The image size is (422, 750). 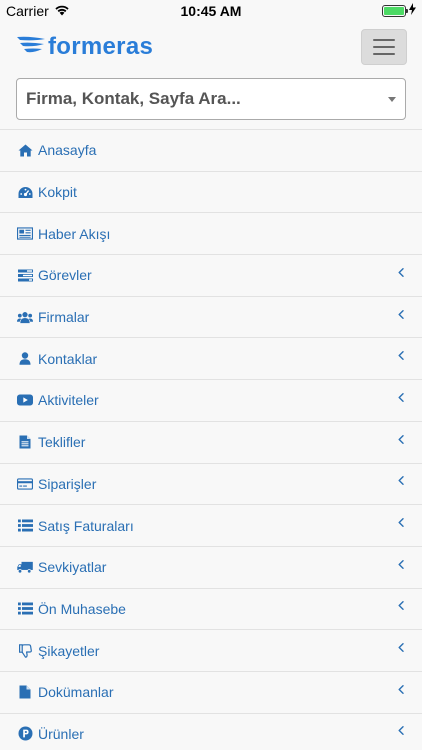 I want to click on home-icon, so click(x=25, y=150).